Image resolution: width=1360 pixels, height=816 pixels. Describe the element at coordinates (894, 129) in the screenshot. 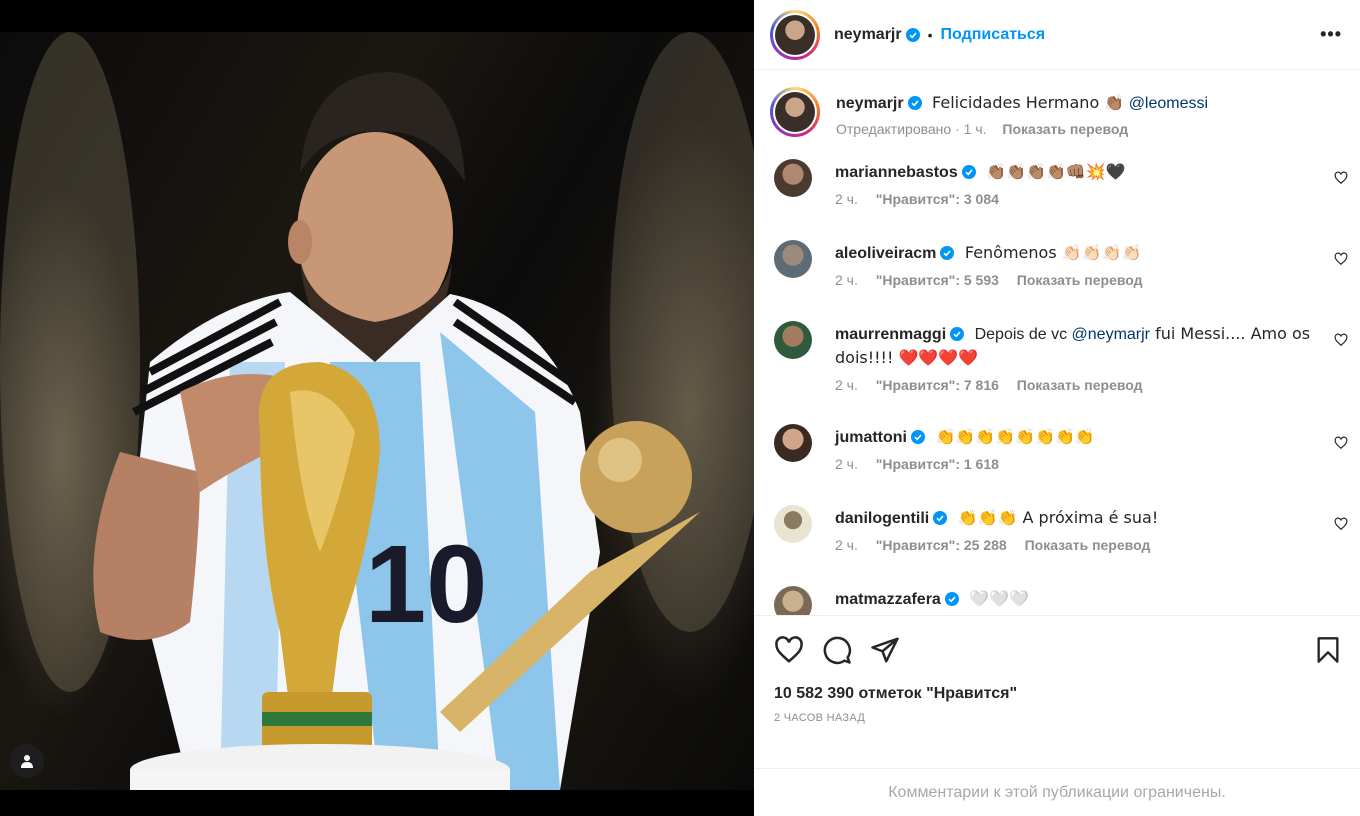

I see `caption-edited-label: Отредактировано` at that location.